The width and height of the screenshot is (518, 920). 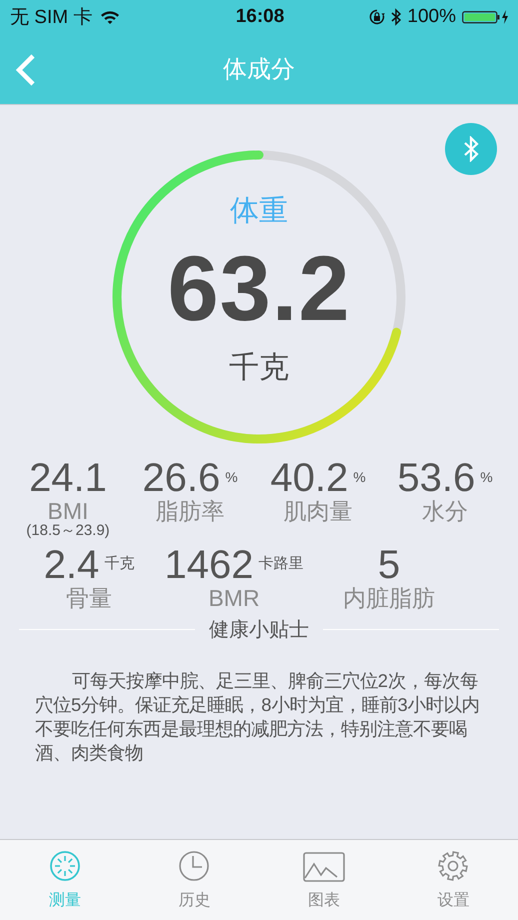 I want to click on stat-label: 骨量, so click(x=89, y=598).